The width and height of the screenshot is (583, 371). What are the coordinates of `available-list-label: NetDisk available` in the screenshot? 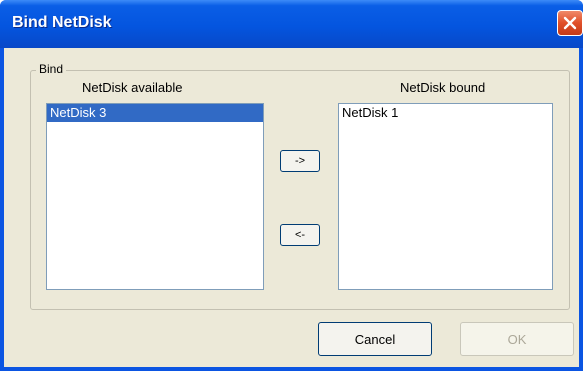 It's located at (132, 87).